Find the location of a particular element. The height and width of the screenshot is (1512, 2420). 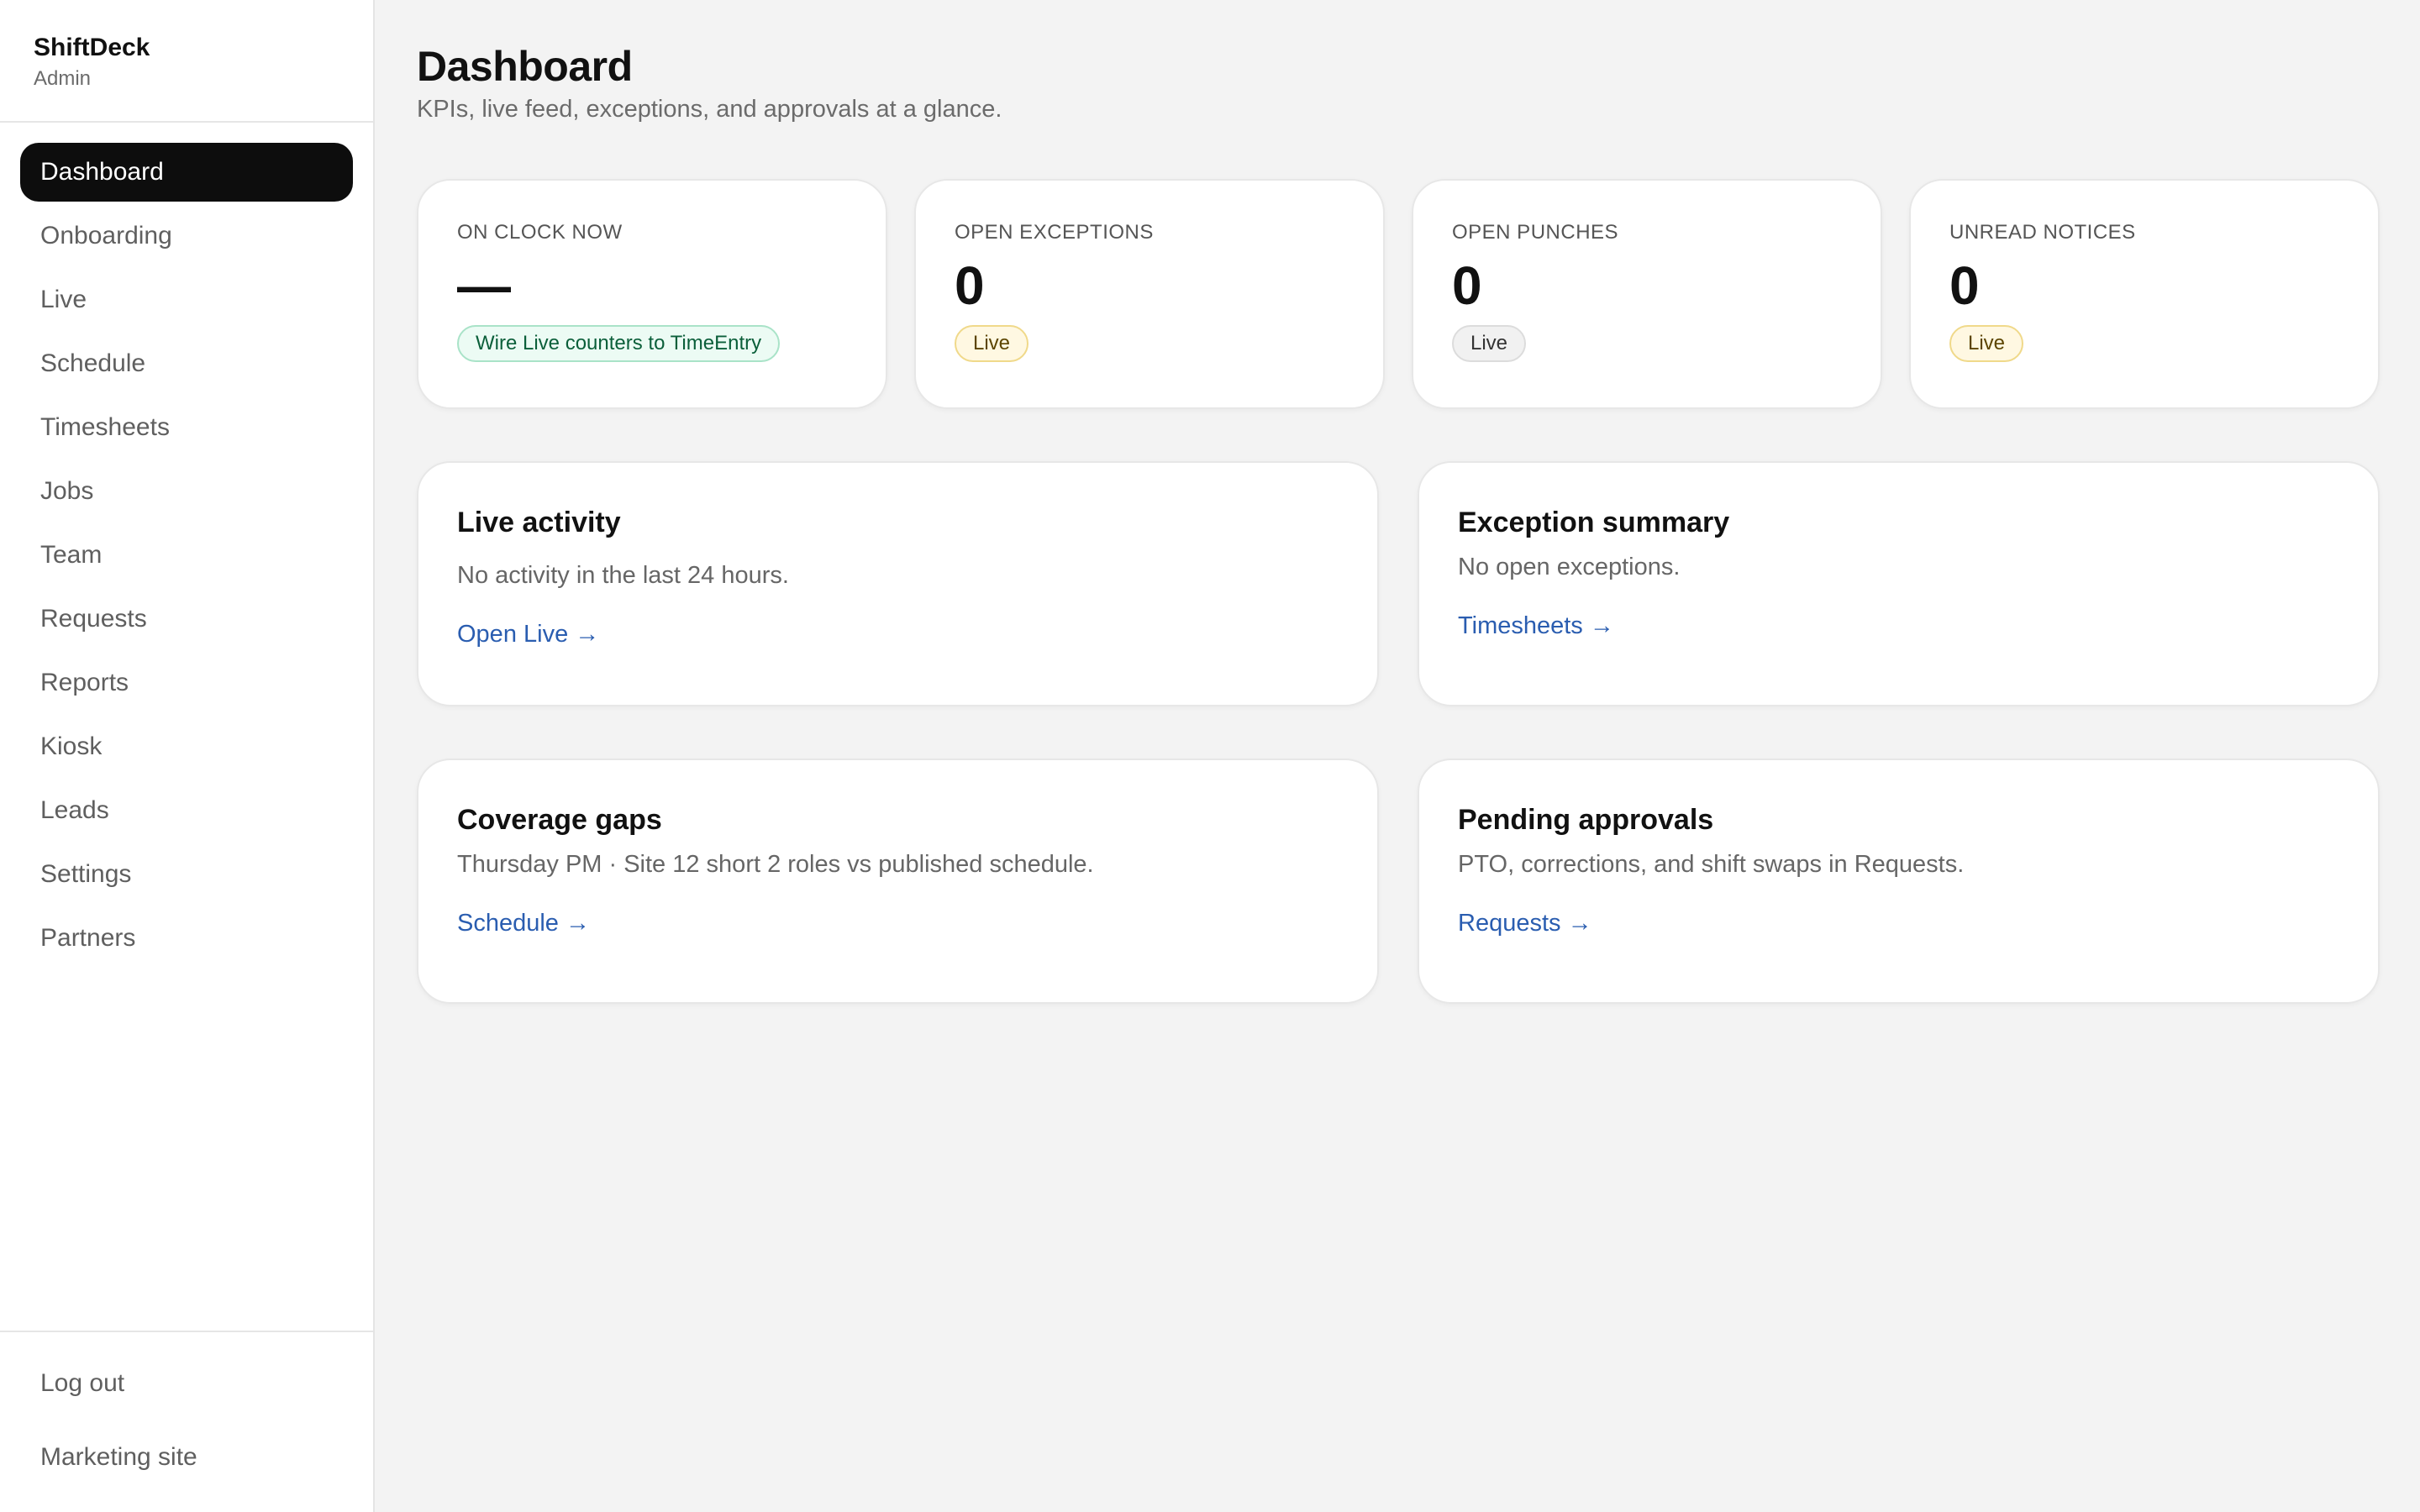

logout-link: Log out is located at coordinates (187, 1383).